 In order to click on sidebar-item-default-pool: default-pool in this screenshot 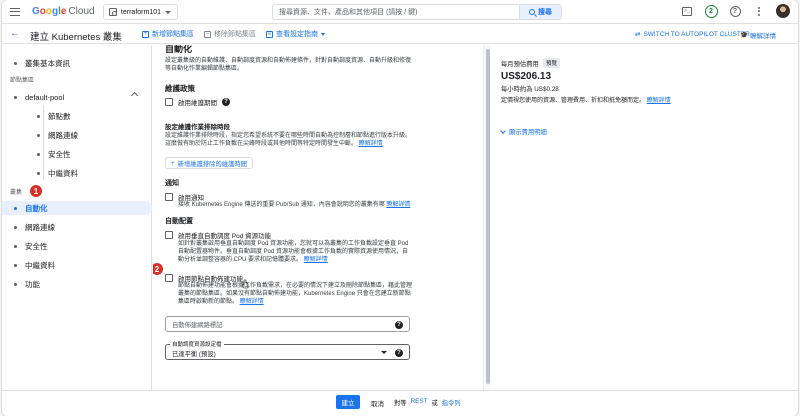, I will do `click(39, 97)`.